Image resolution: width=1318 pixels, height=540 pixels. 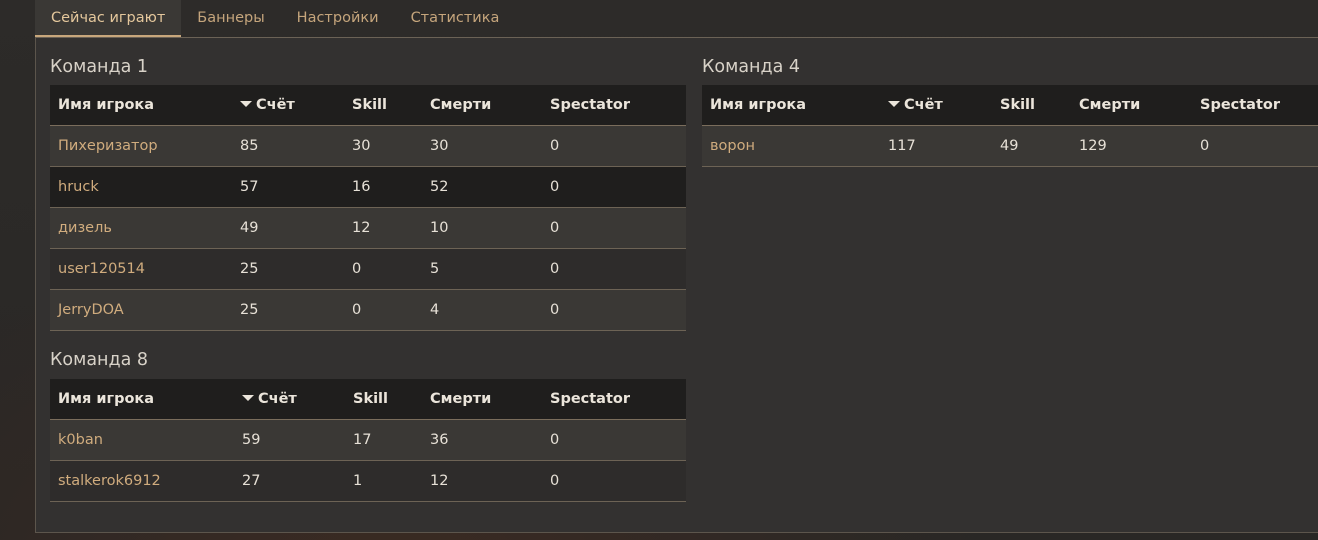 I want to click on player-name: k0ban, so click(x=142, y=440).